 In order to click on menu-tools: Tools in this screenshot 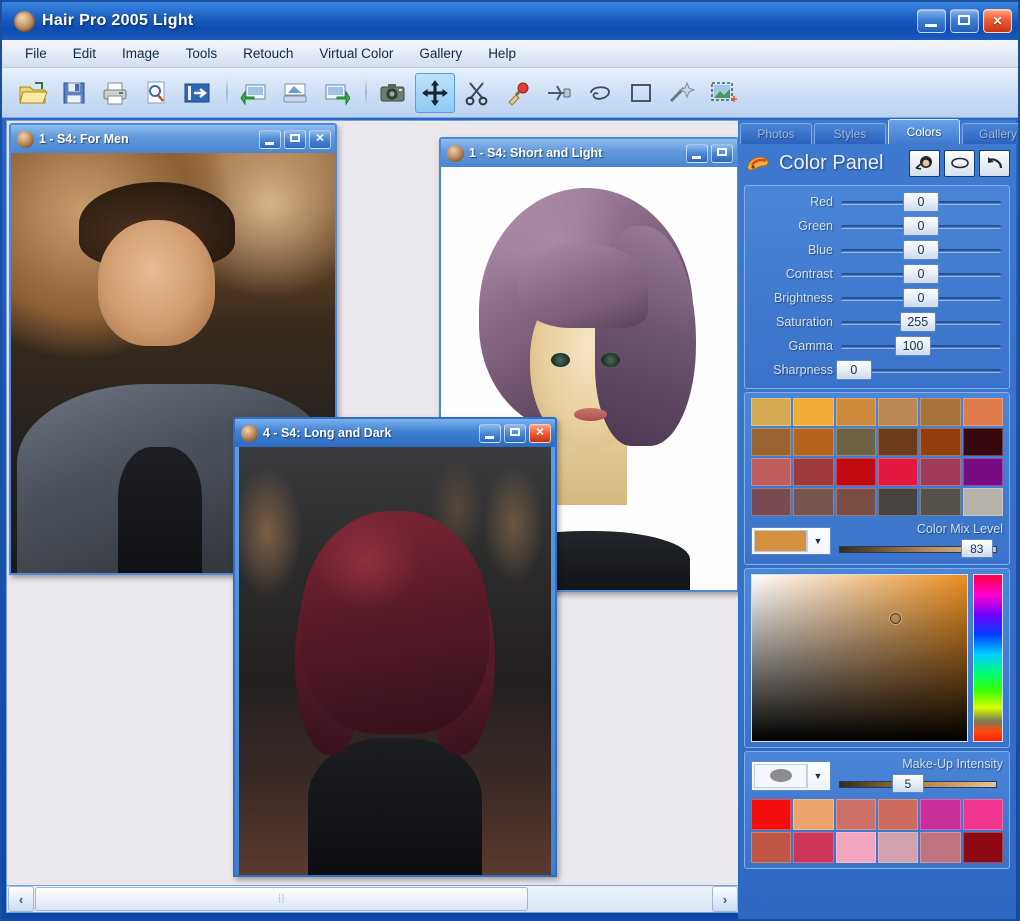, I will do `click(202, 53)`.